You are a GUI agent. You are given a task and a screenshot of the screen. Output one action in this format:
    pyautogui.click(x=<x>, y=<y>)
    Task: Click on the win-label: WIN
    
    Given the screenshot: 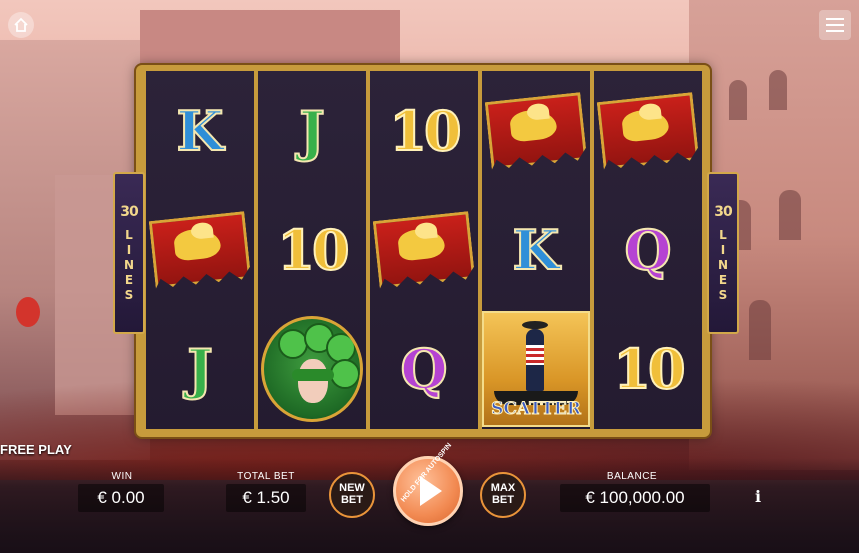 What is the action you would take?
    pyautogui.click(x=122, y=476)
    